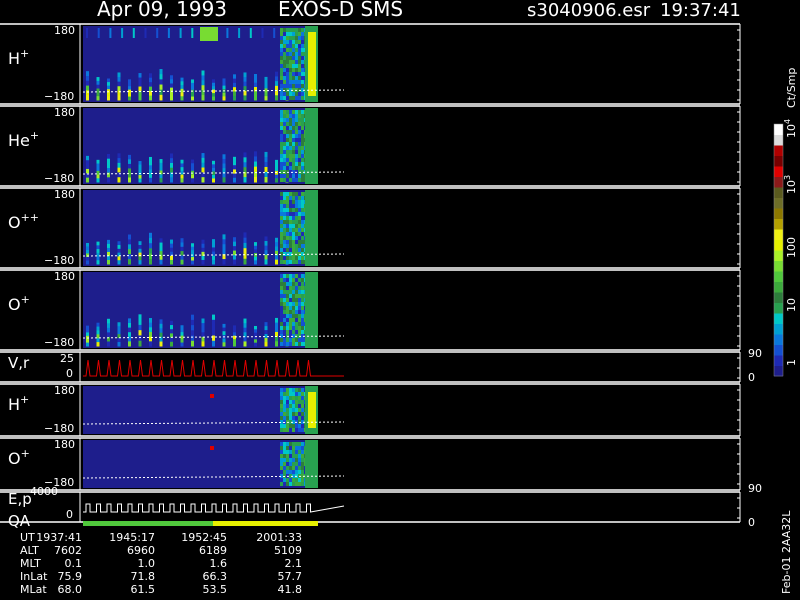 The image size is (800, 600). Describe the element at coordinates (44, 491) in the screenshot. I see `ep-left-top: 4000` at that location.